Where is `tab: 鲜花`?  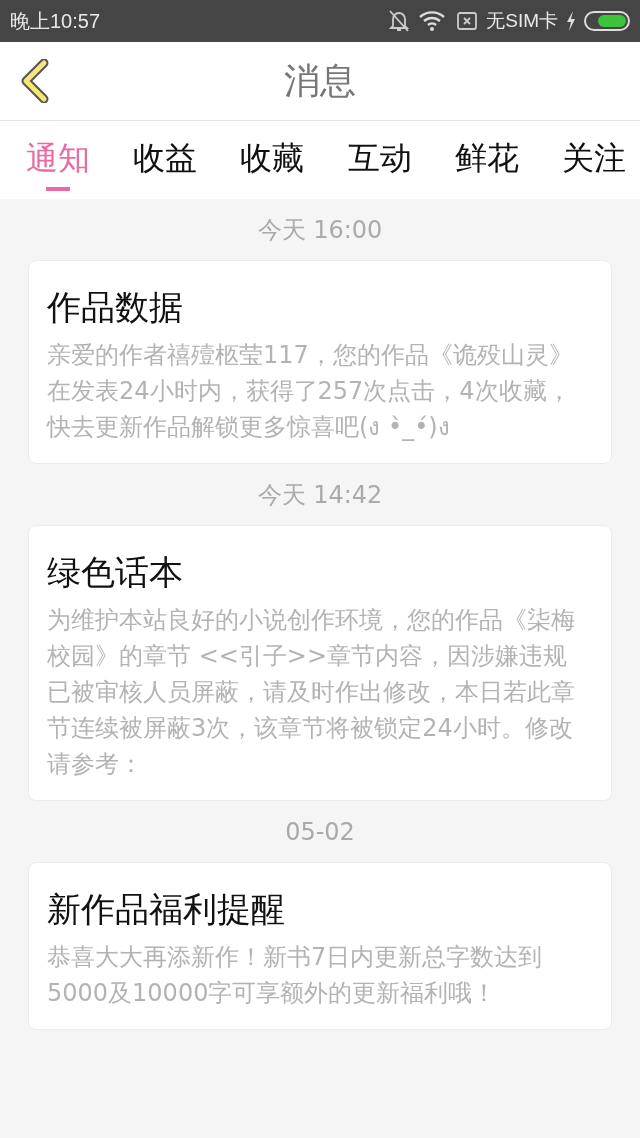
tab: 鲜花 is located at coordinates (486, 160).